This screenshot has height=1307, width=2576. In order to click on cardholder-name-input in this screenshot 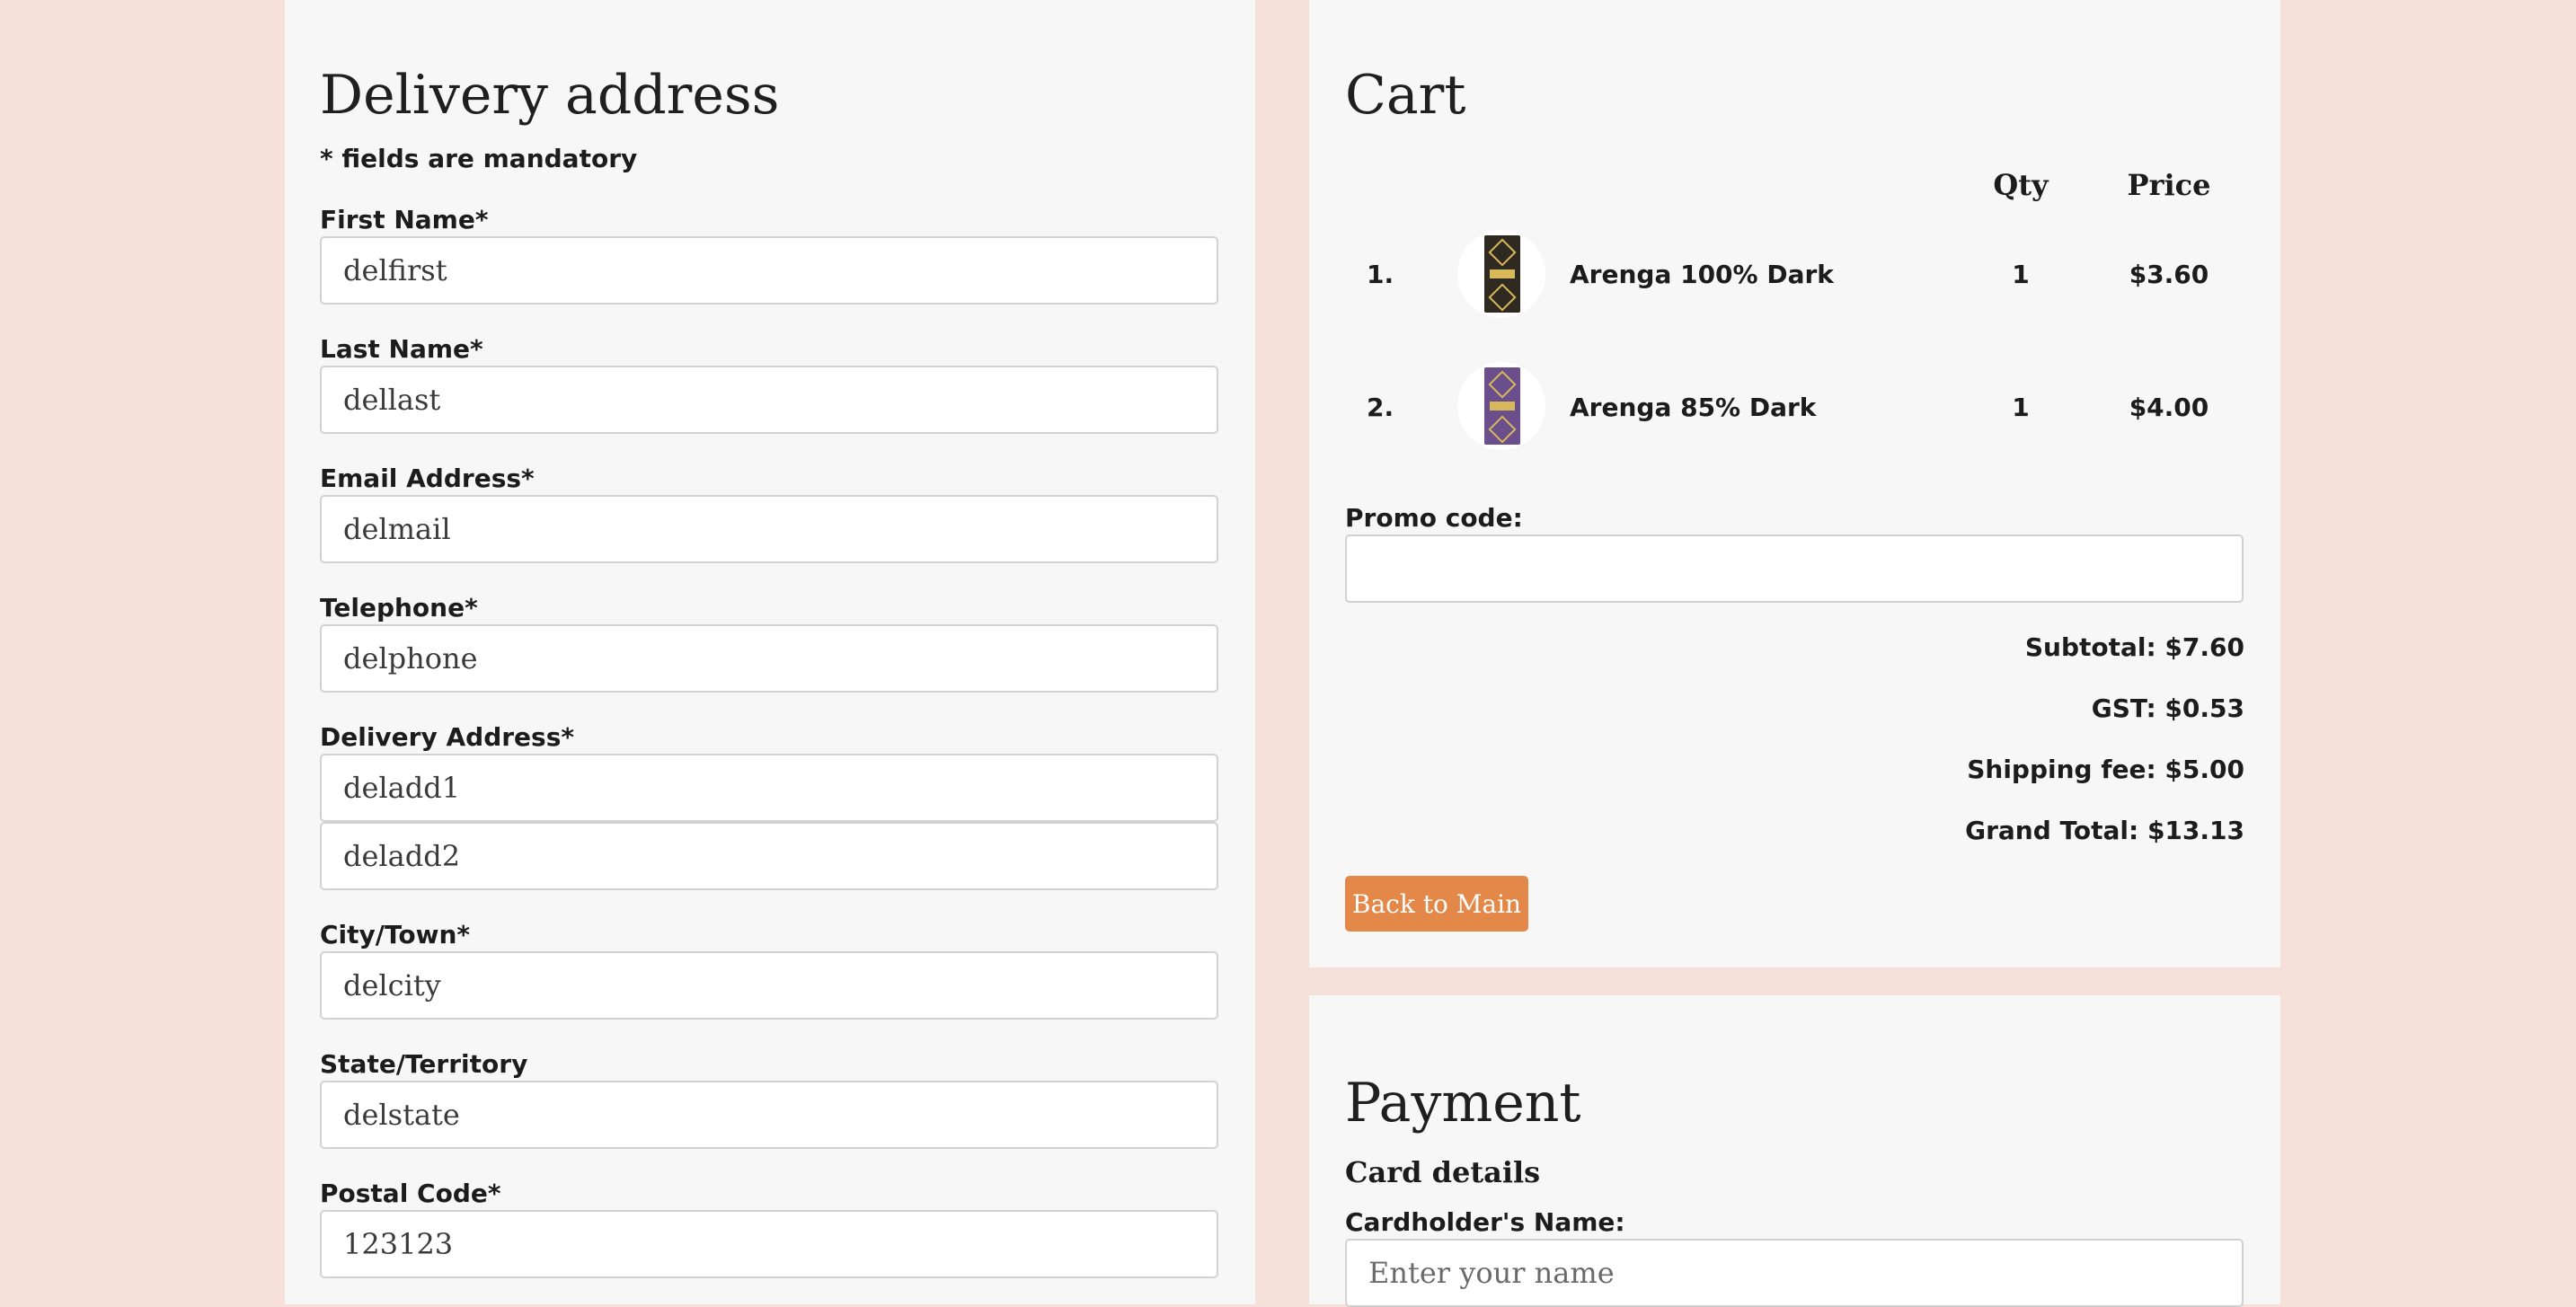, I will do `click(1794, 1273)`.